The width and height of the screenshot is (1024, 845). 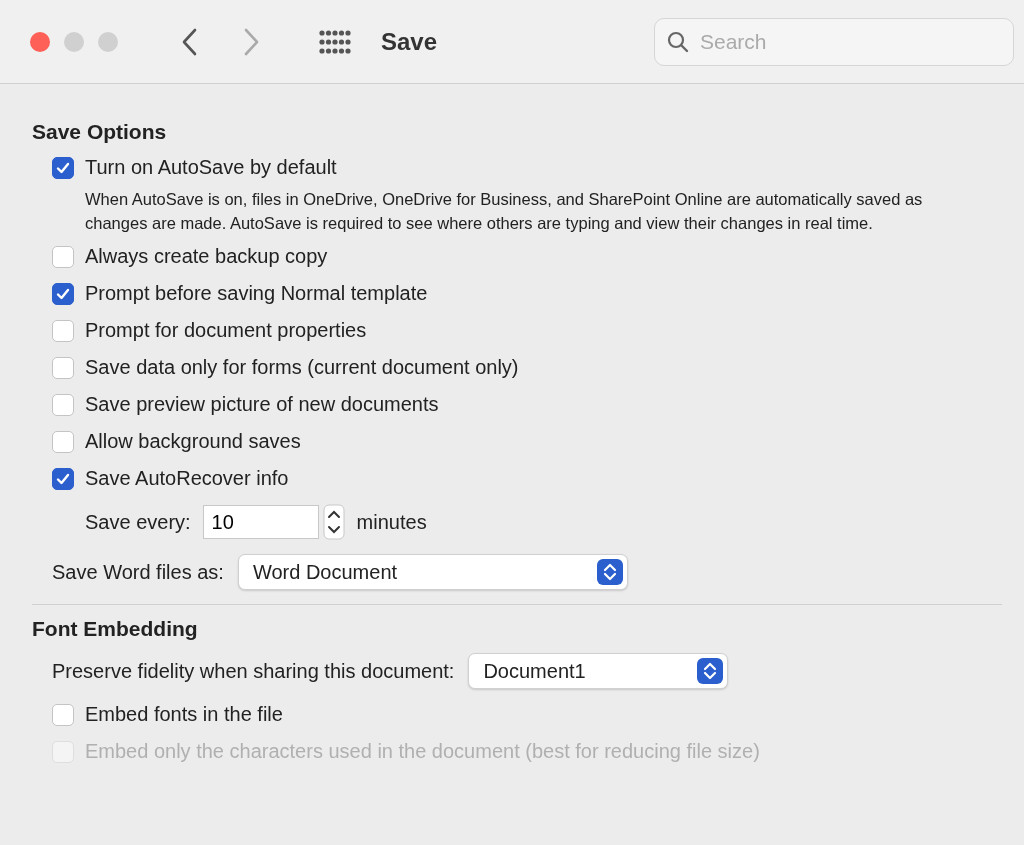 What do you see at coordinates (260, 522) in the screenshot?
I see `minutes-input-field: 10` at bounding box center [260, 522].